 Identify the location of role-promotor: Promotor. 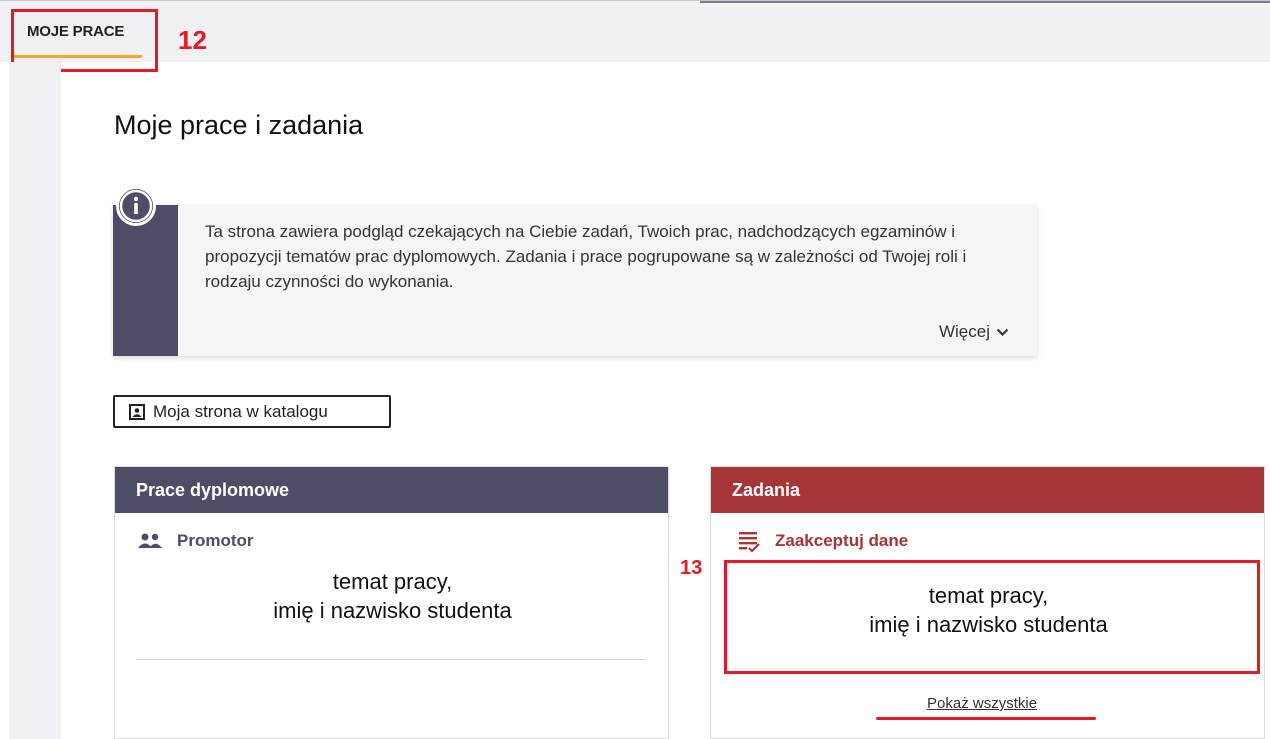
(195, 541).